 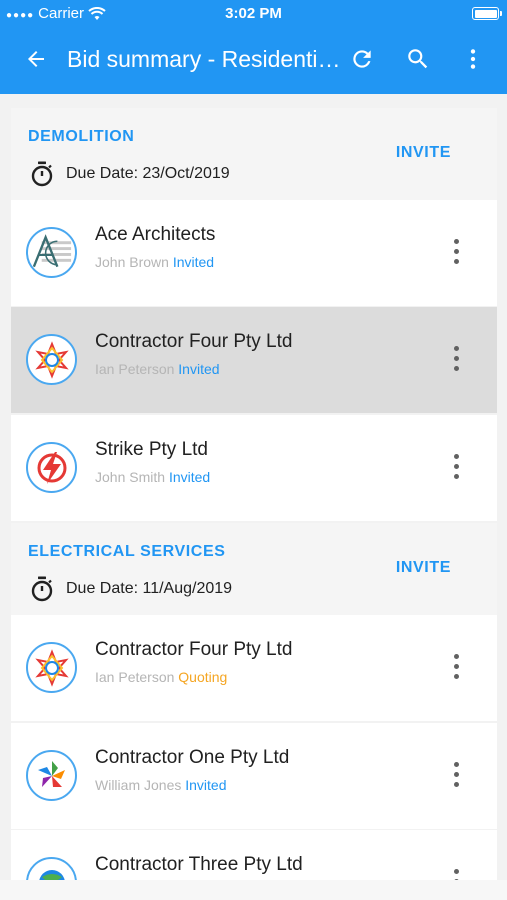 What do you see at coordinates (51, 868) in the screenshot?
I see `contractor-three-logo` at bounding box center [51, 868].